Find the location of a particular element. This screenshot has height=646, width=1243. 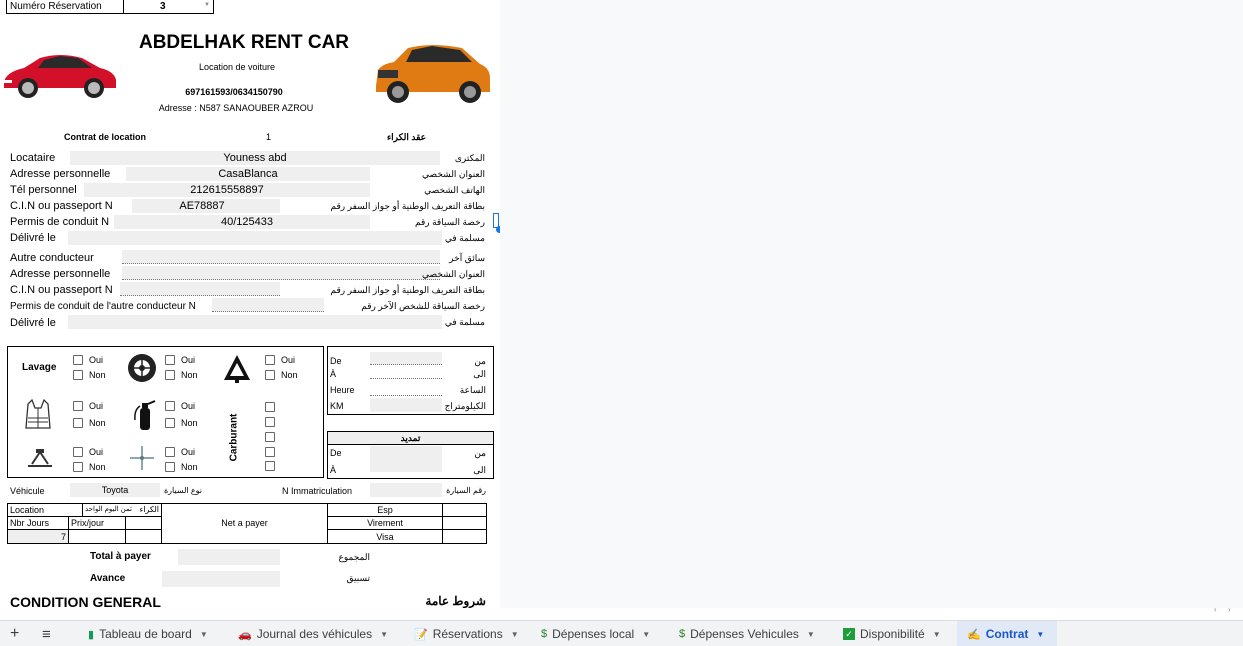

avance-label: Avance is located at coordinates (108, 578).